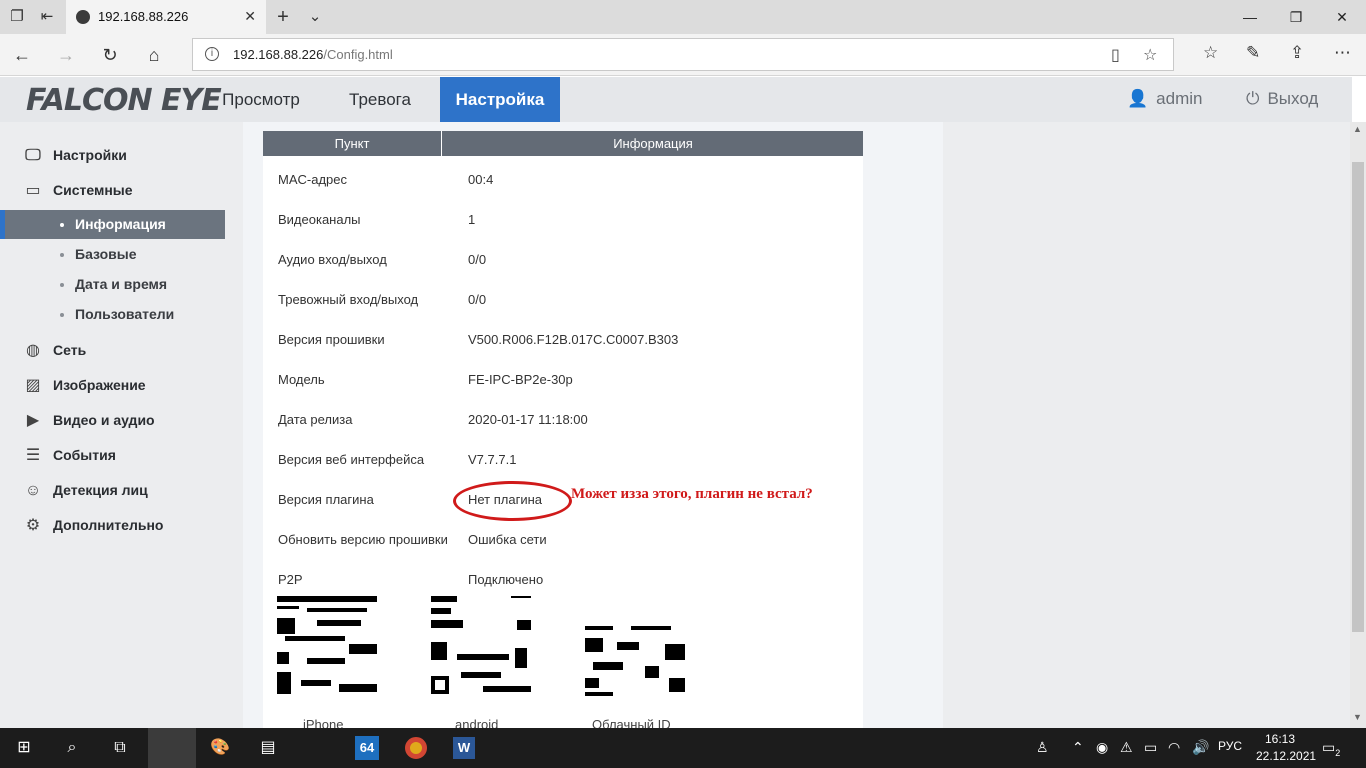 The width and height of the screenshot is (1366, 768). Describe the element at coordinates (1253, 53) in the screenshot. I see `notes-pen-icon: ✎` at that location.